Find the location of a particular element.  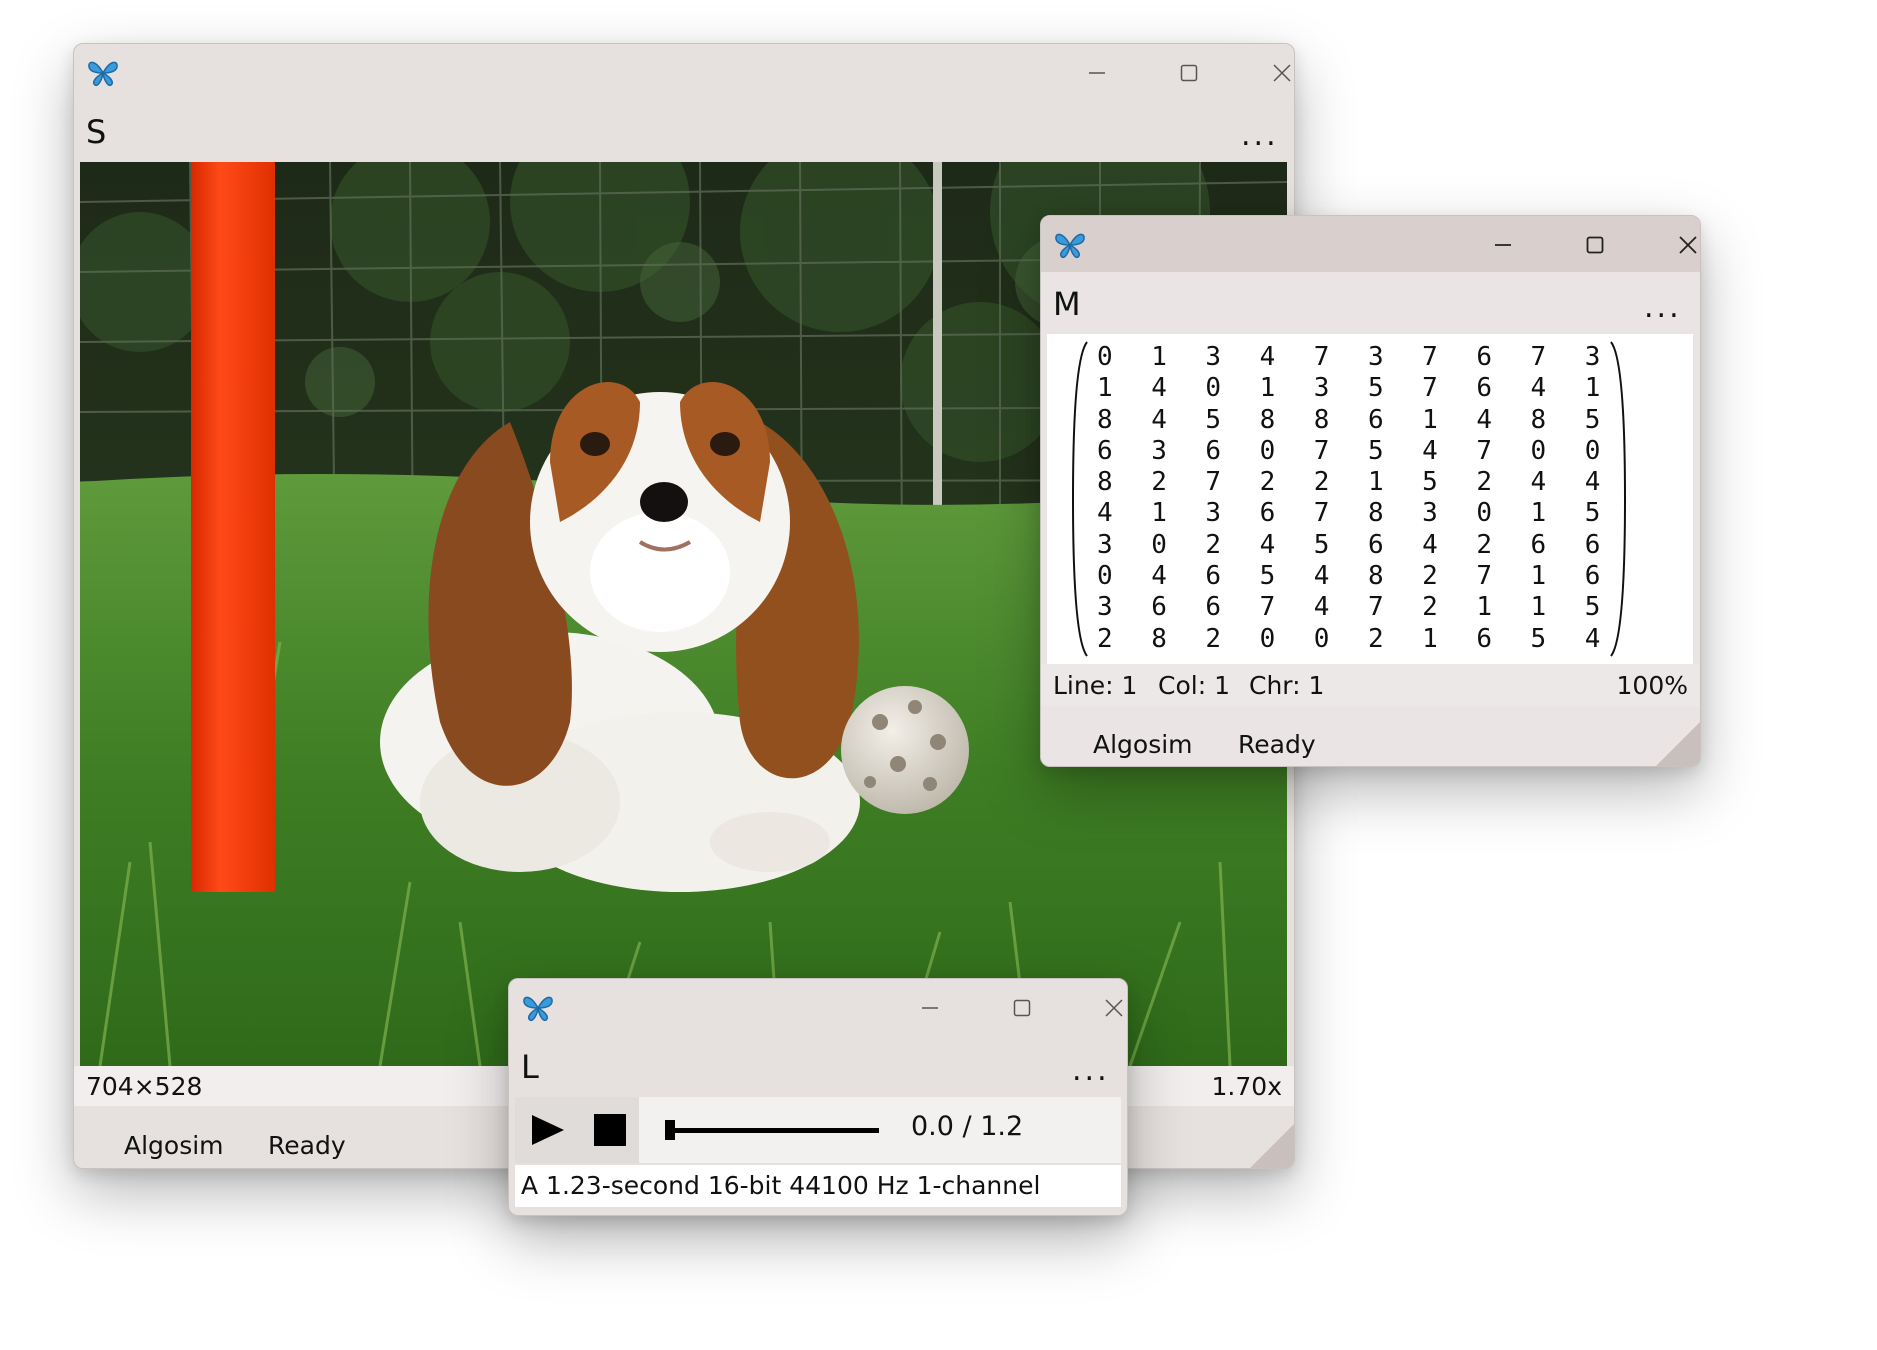

seek-track is located at coordinates (772, 1130).